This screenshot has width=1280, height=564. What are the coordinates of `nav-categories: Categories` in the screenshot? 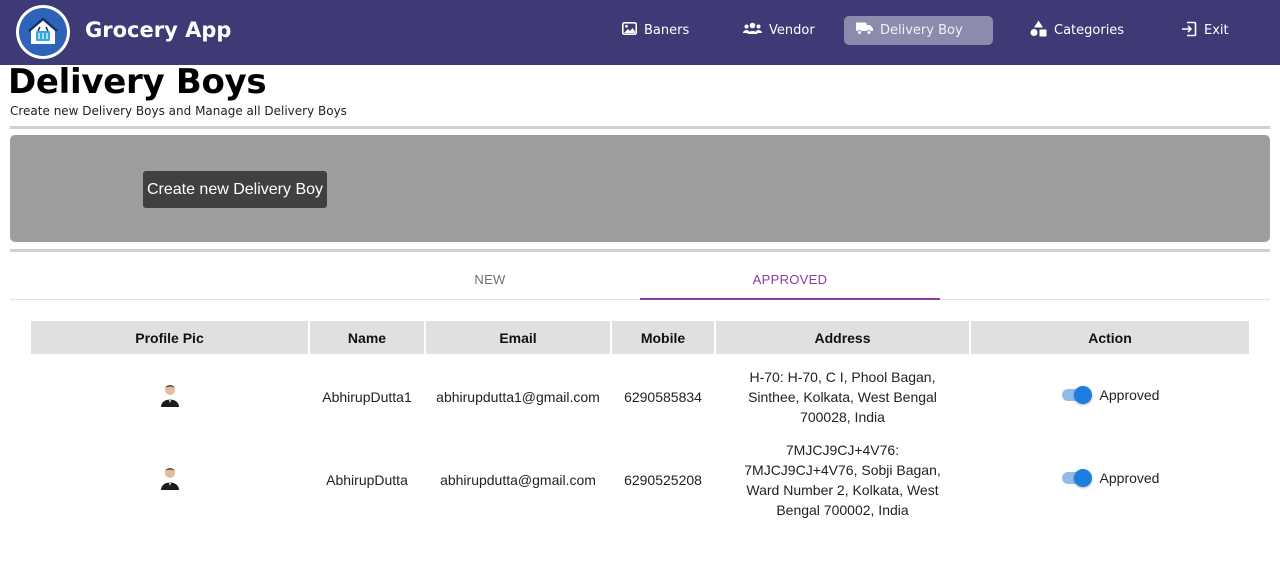 It's located at (1077, 30).